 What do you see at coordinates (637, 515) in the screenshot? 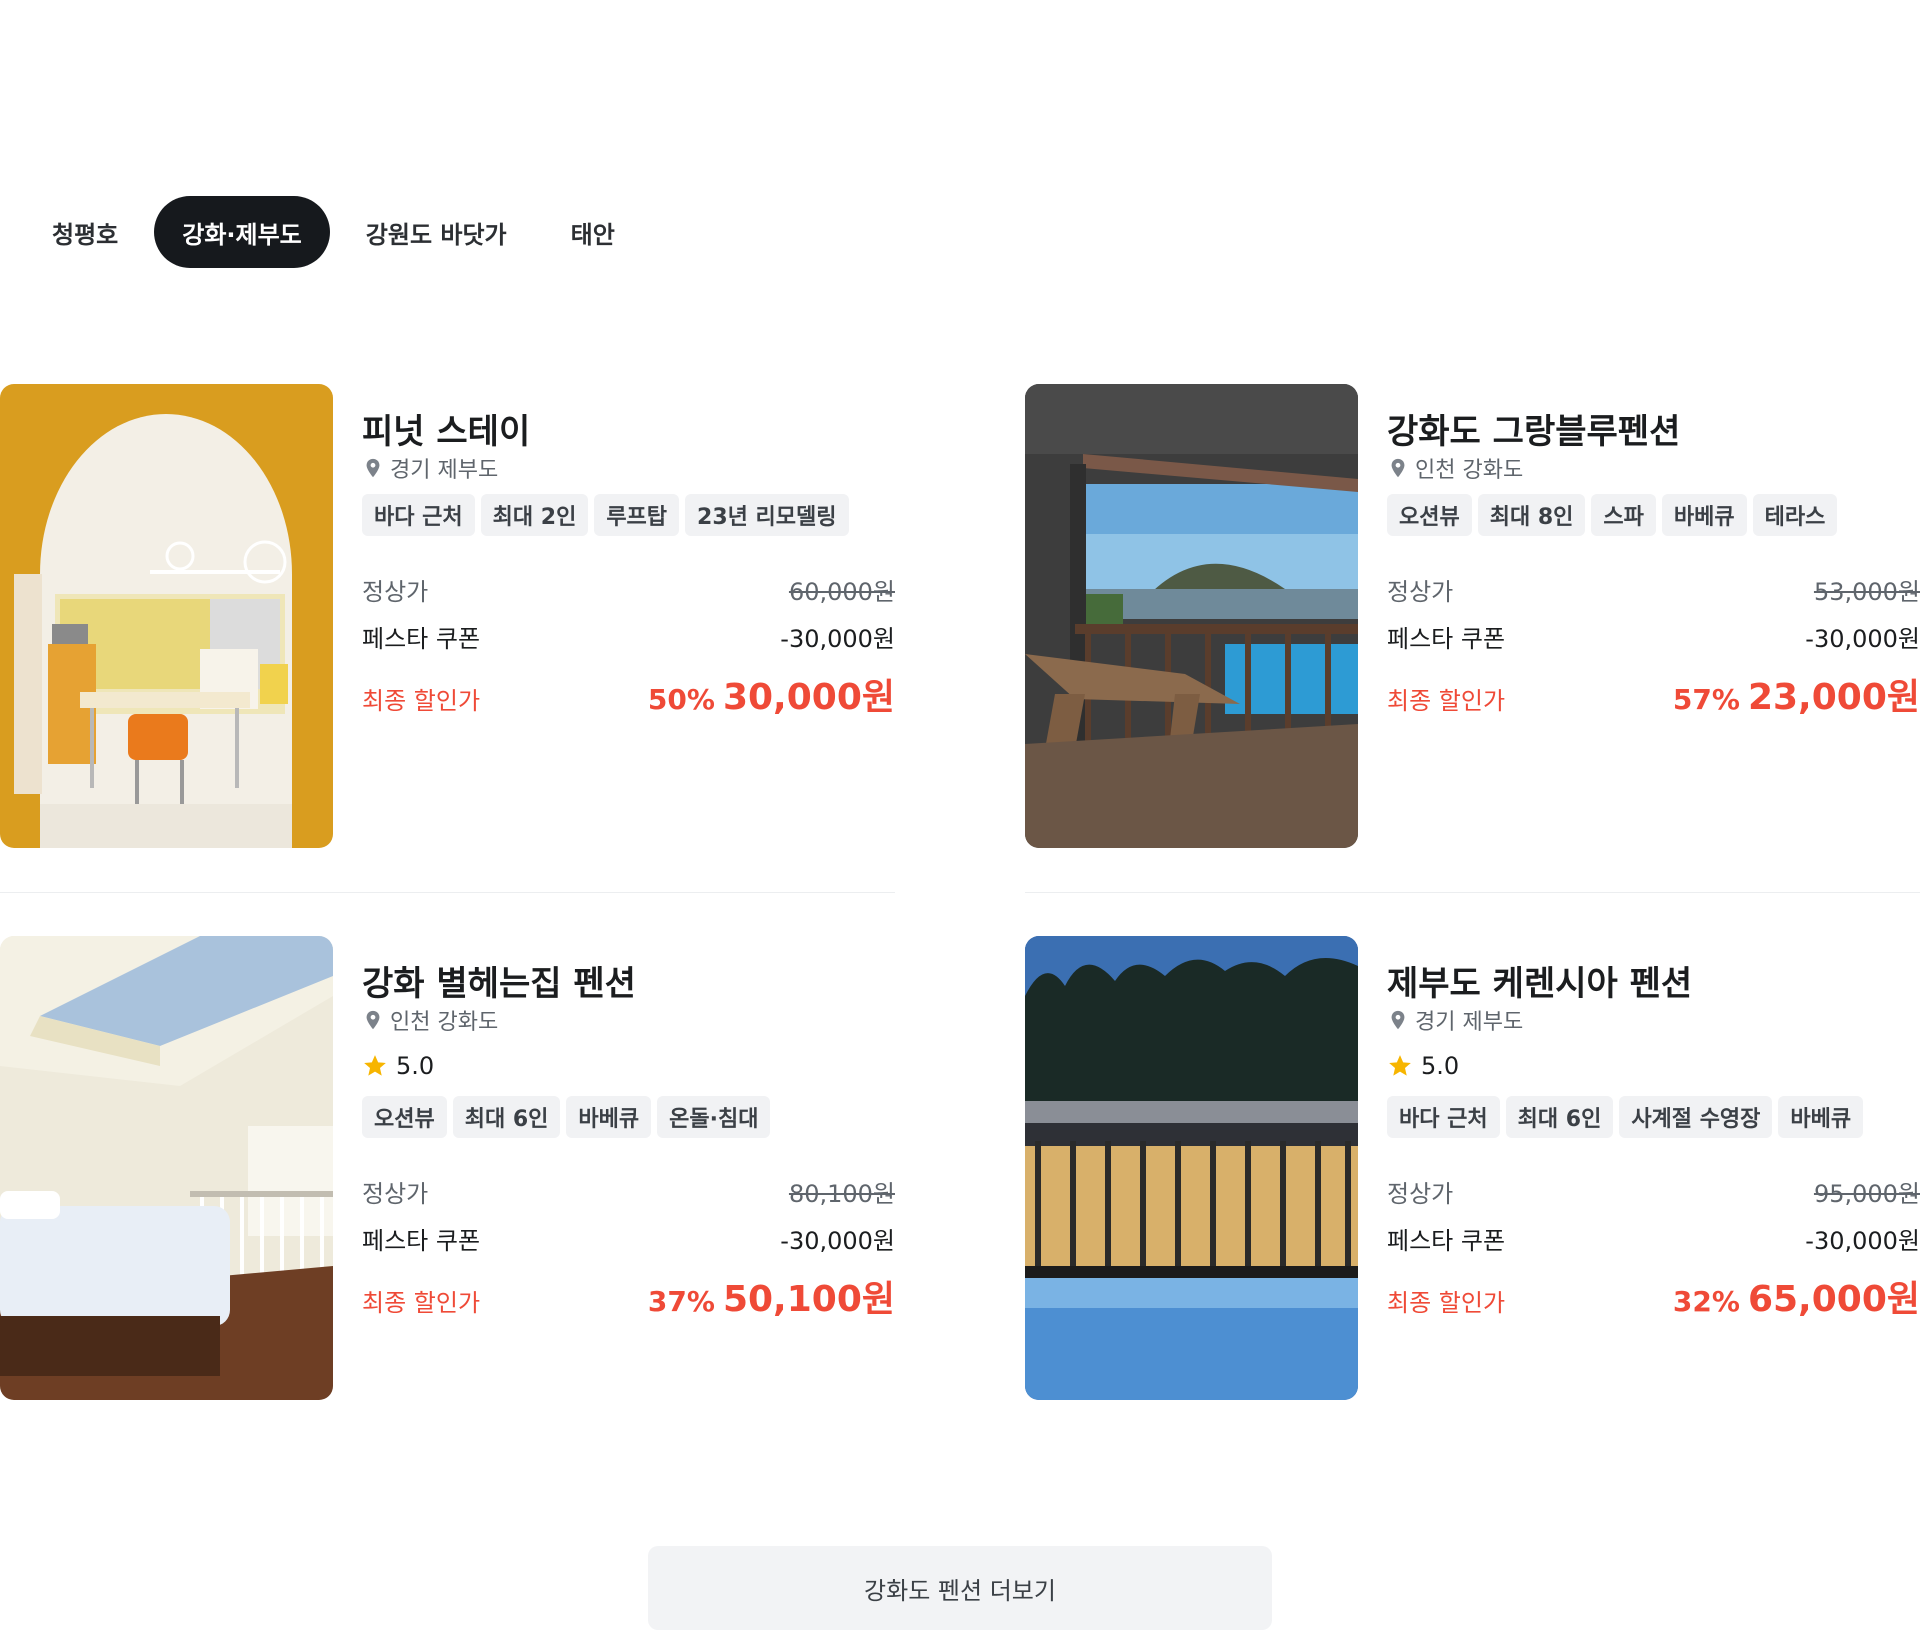
I see `tag: 루프탑` at bounding box center [637, 515].